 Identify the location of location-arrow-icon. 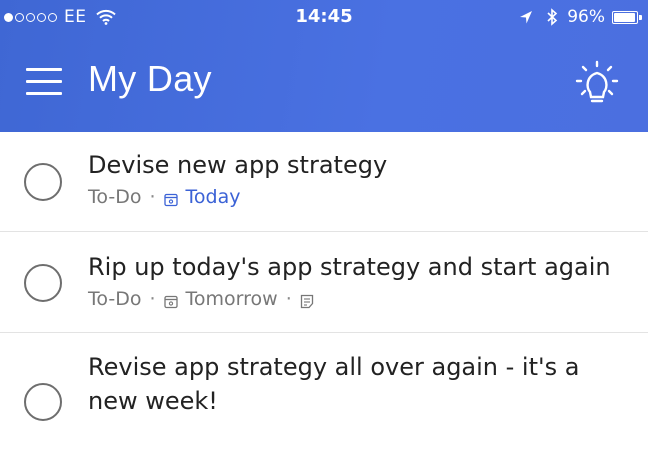
(526, 17).